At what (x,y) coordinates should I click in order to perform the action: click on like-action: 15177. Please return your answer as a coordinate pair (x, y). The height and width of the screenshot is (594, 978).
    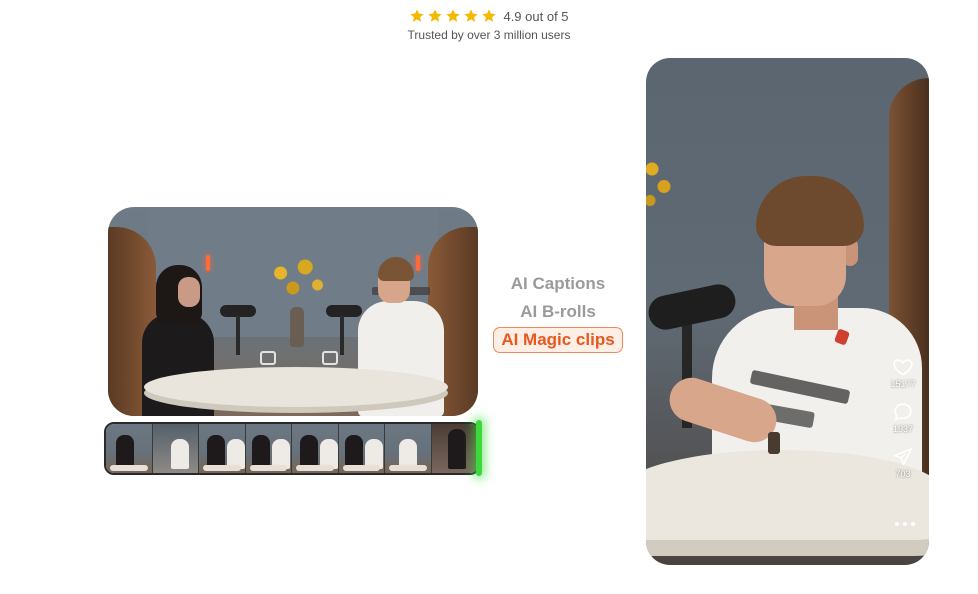
    Looking at the image, I should click on (903, 373).